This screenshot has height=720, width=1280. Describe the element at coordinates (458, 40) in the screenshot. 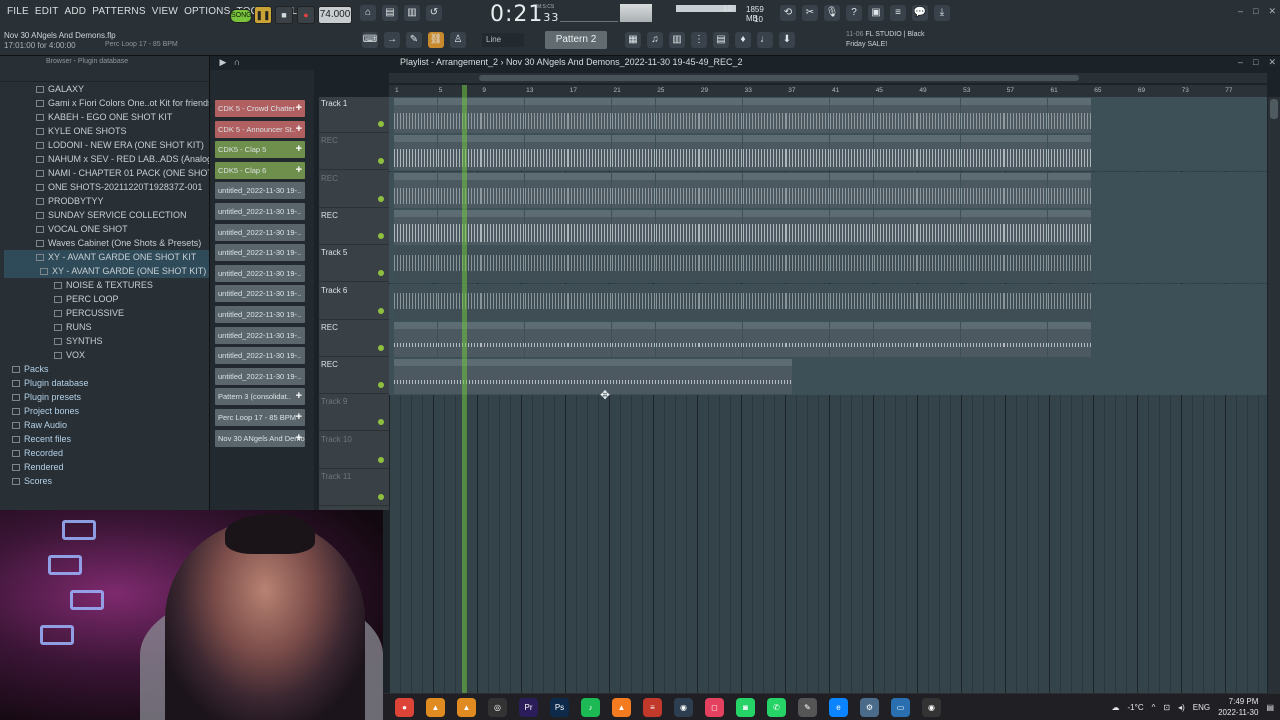

I see `stamp-icon: ♙` at that location.